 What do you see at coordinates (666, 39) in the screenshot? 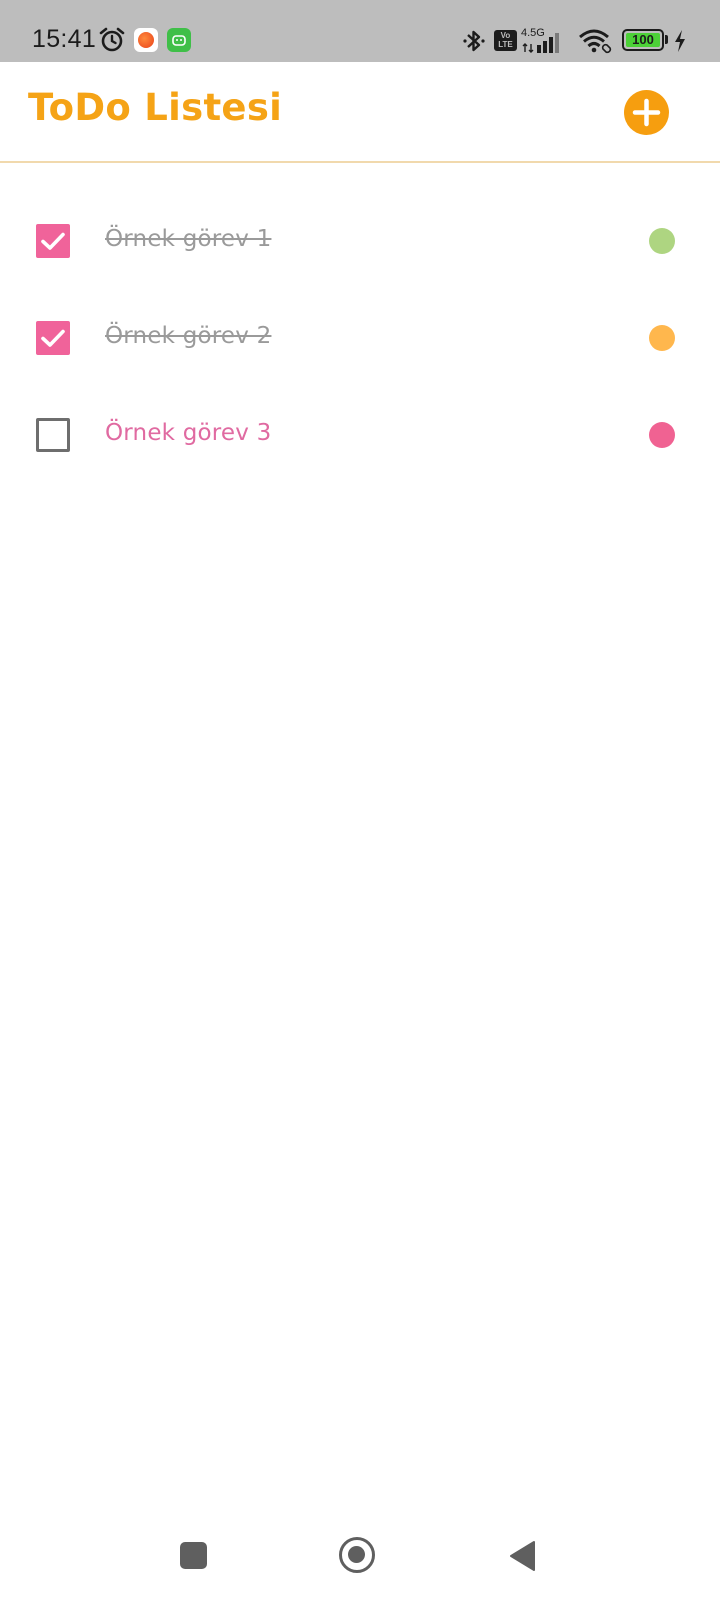
I see `battery-tip` at bounding box center [666, 39].